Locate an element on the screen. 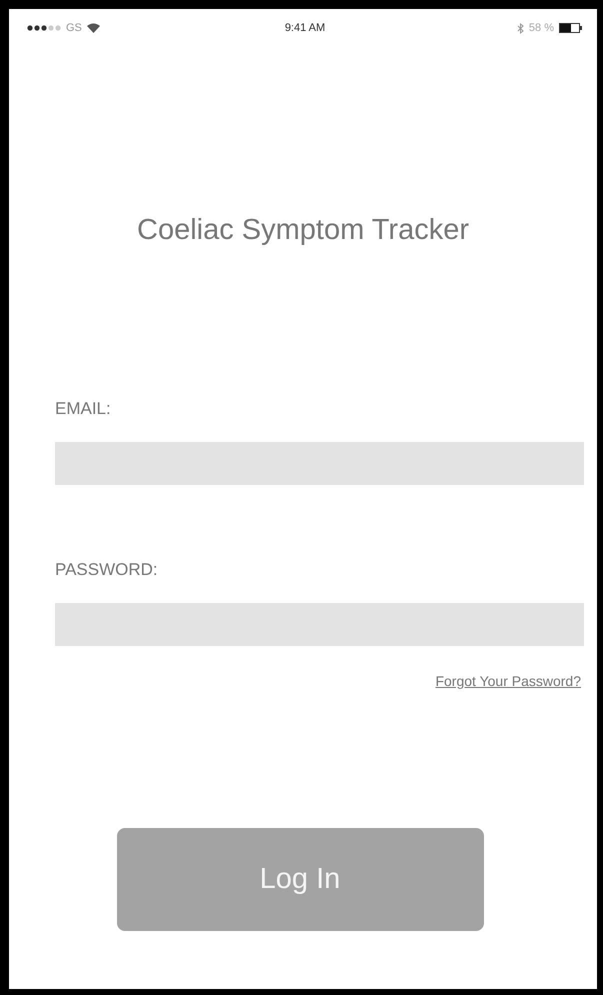 This screenshot has width=603, height=995. forgot-password-link: Forgot Your Password? is located at coordinates (508, 681).